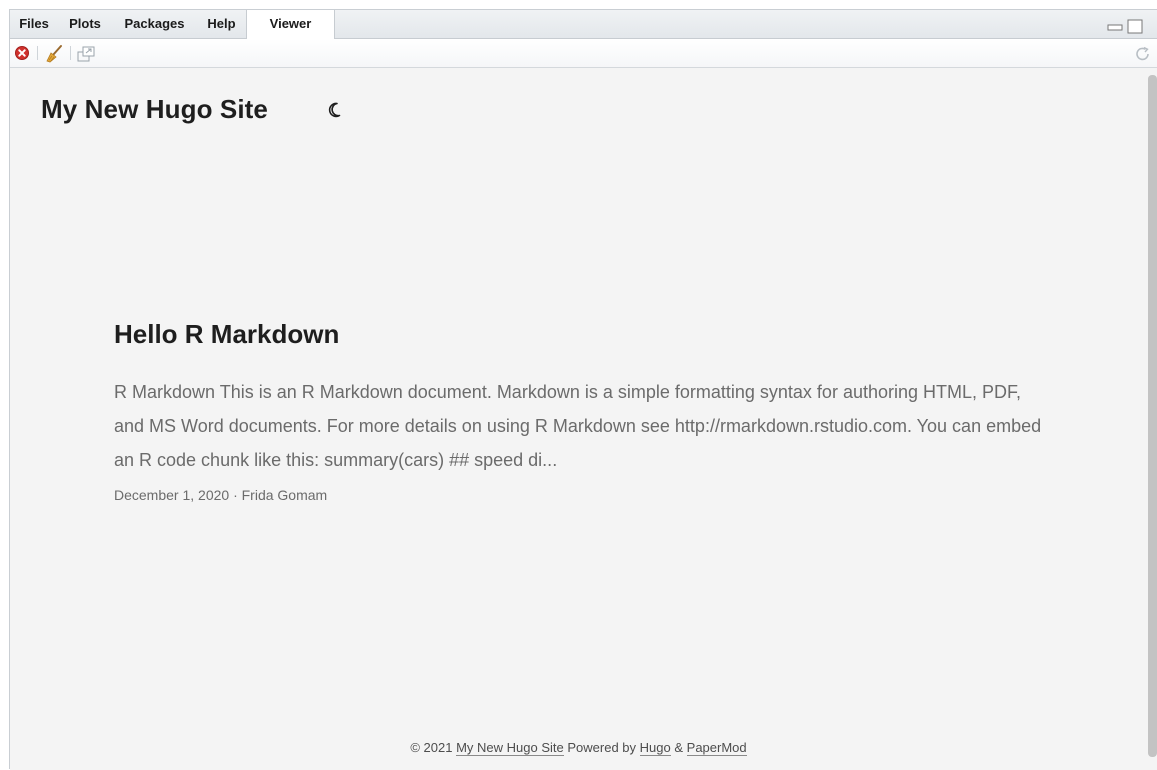  I want to click on post-meta: December 1, 2020 · Frida Gomam, so click(221, 495).